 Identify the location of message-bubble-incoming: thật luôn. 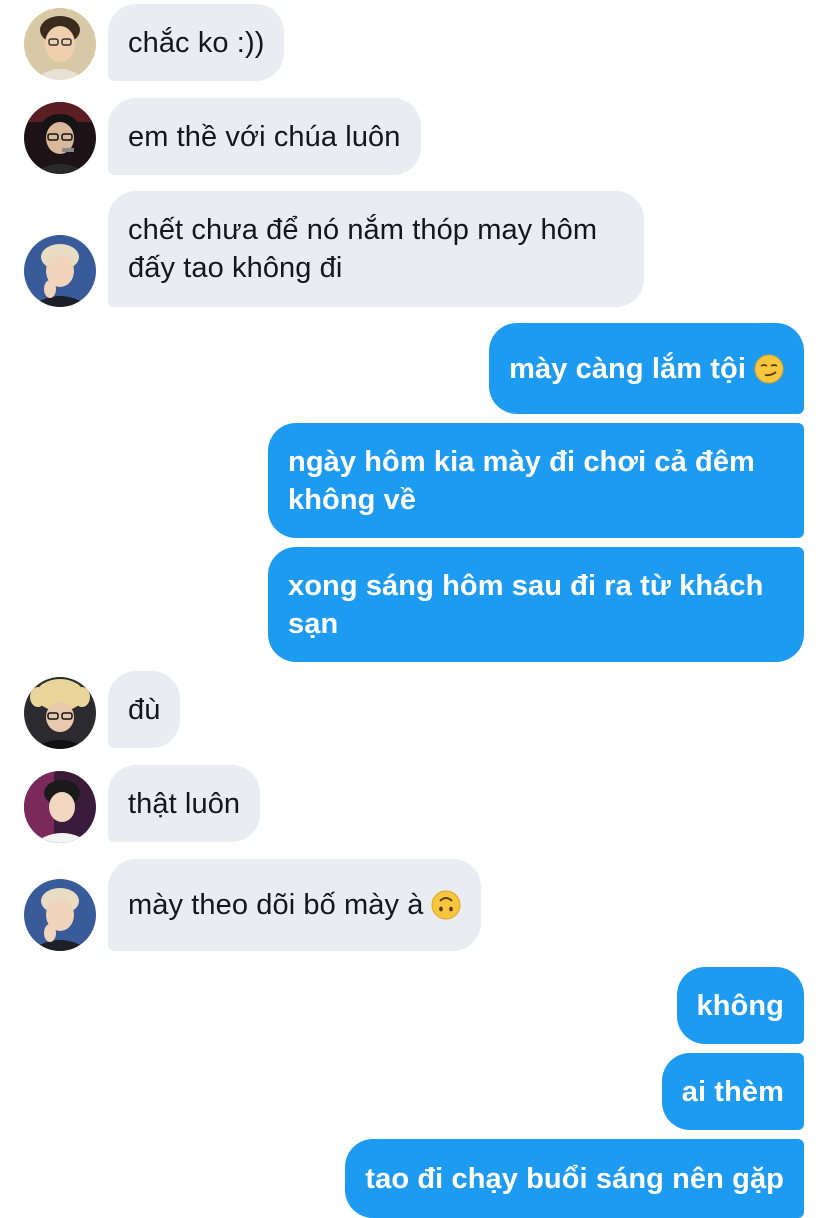
(184, 803).